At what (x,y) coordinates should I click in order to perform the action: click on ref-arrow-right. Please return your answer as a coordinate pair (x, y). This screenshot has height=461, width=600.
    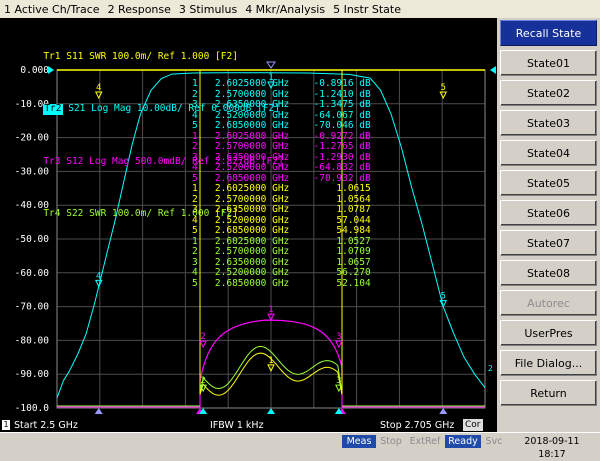
    Looking at the image, I should click on (493, 70).